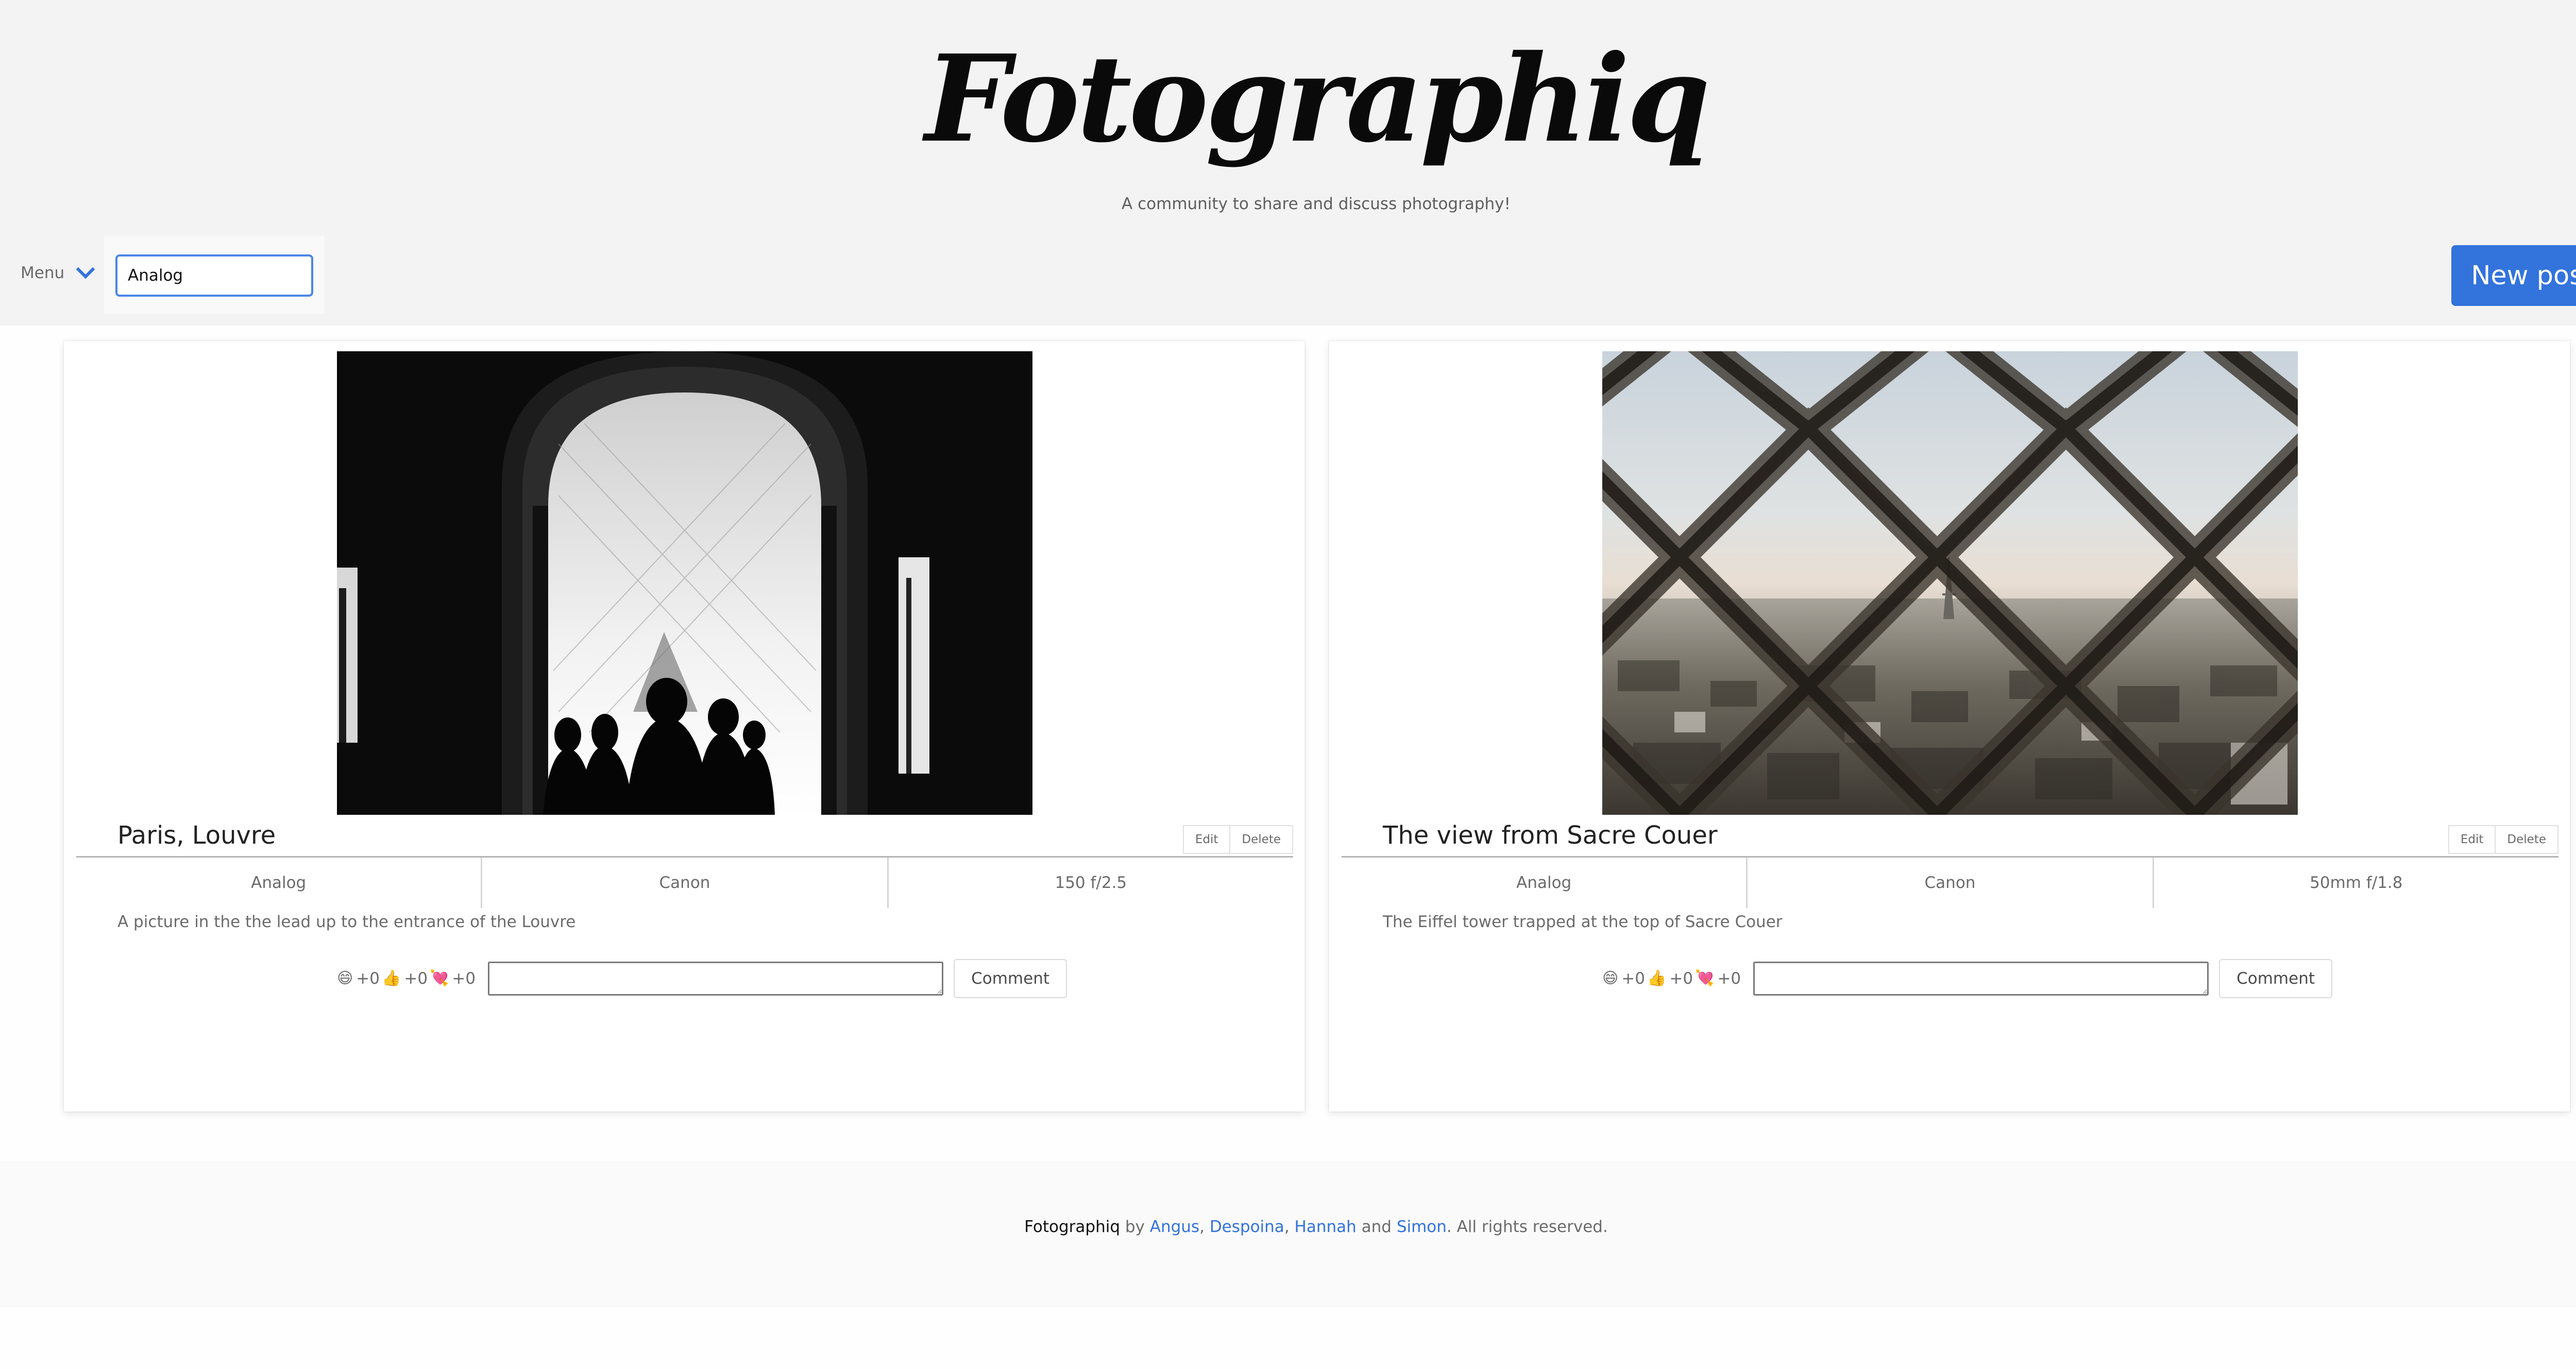 The image size is (2576, 1369). Describe the element at coordinates (85, 269) in the screenshot. I see `chevron-down-icon` at that location.